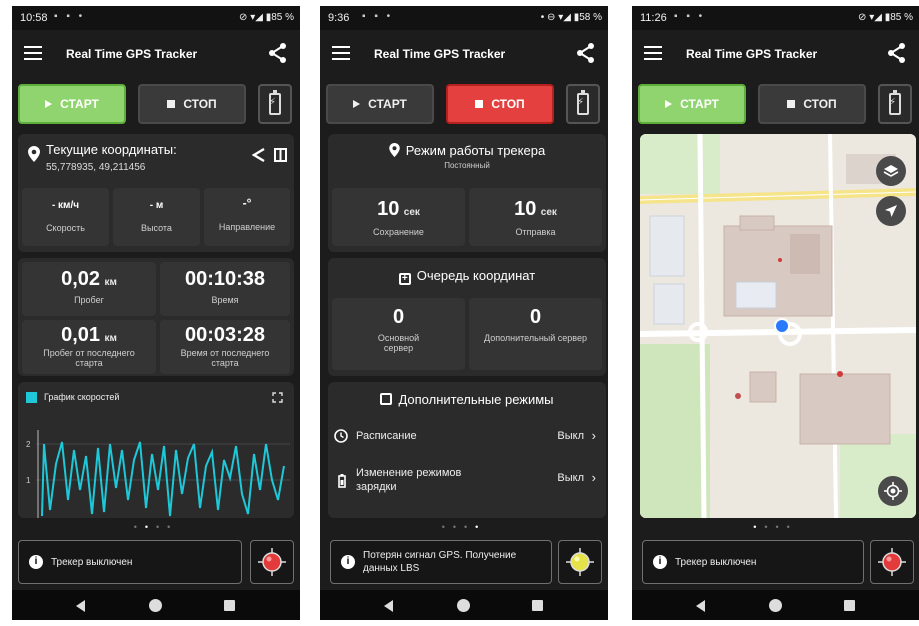  I want to click on tracker-controls: СТАРТ СТОП, so click(775, 105).